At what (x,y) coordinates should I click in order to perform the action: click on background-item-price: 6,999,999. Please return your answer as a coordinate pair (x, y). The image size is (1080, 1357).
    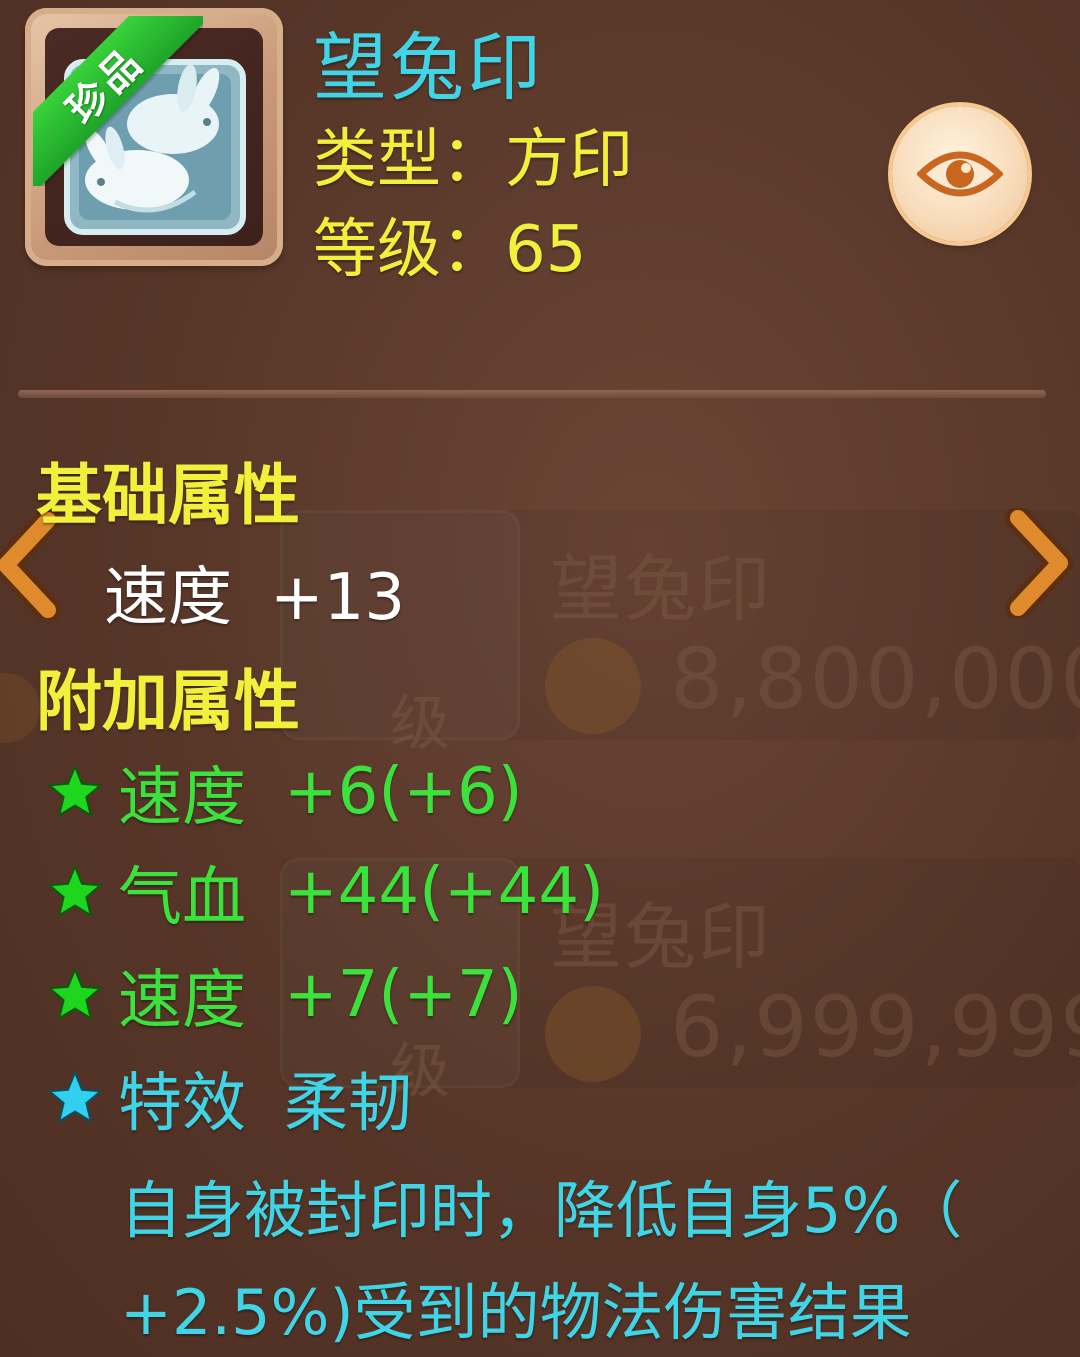
    Looking at the image, I should click on (875, 1027).